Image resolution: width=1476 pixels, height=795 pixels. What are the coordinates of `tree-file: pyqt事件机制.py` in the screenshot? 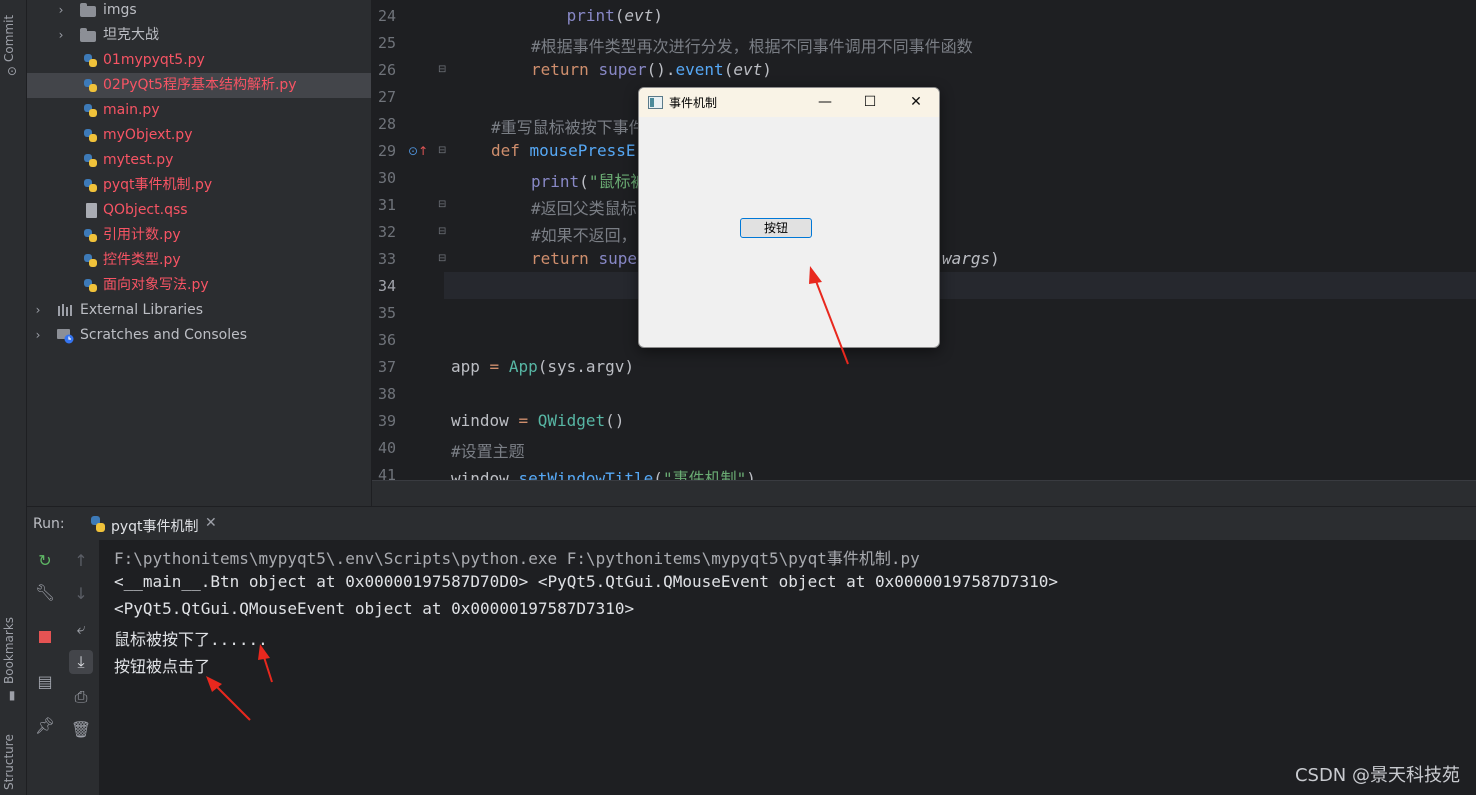 It's located at (199, 185).